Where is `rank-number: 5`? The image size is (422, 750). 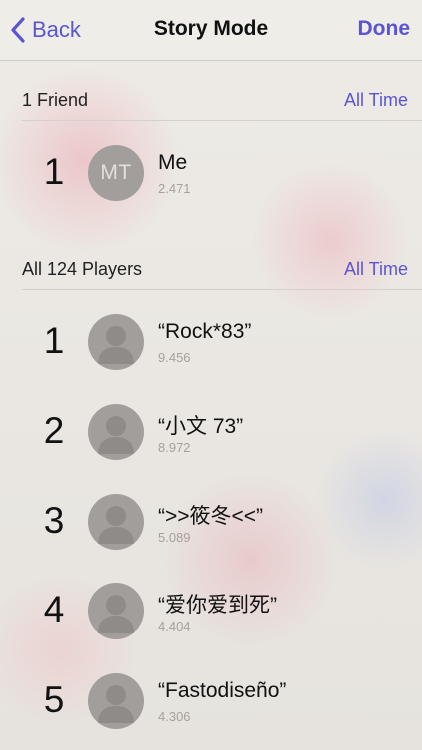
rank-number: 5 is located at coordinates (54, 699).